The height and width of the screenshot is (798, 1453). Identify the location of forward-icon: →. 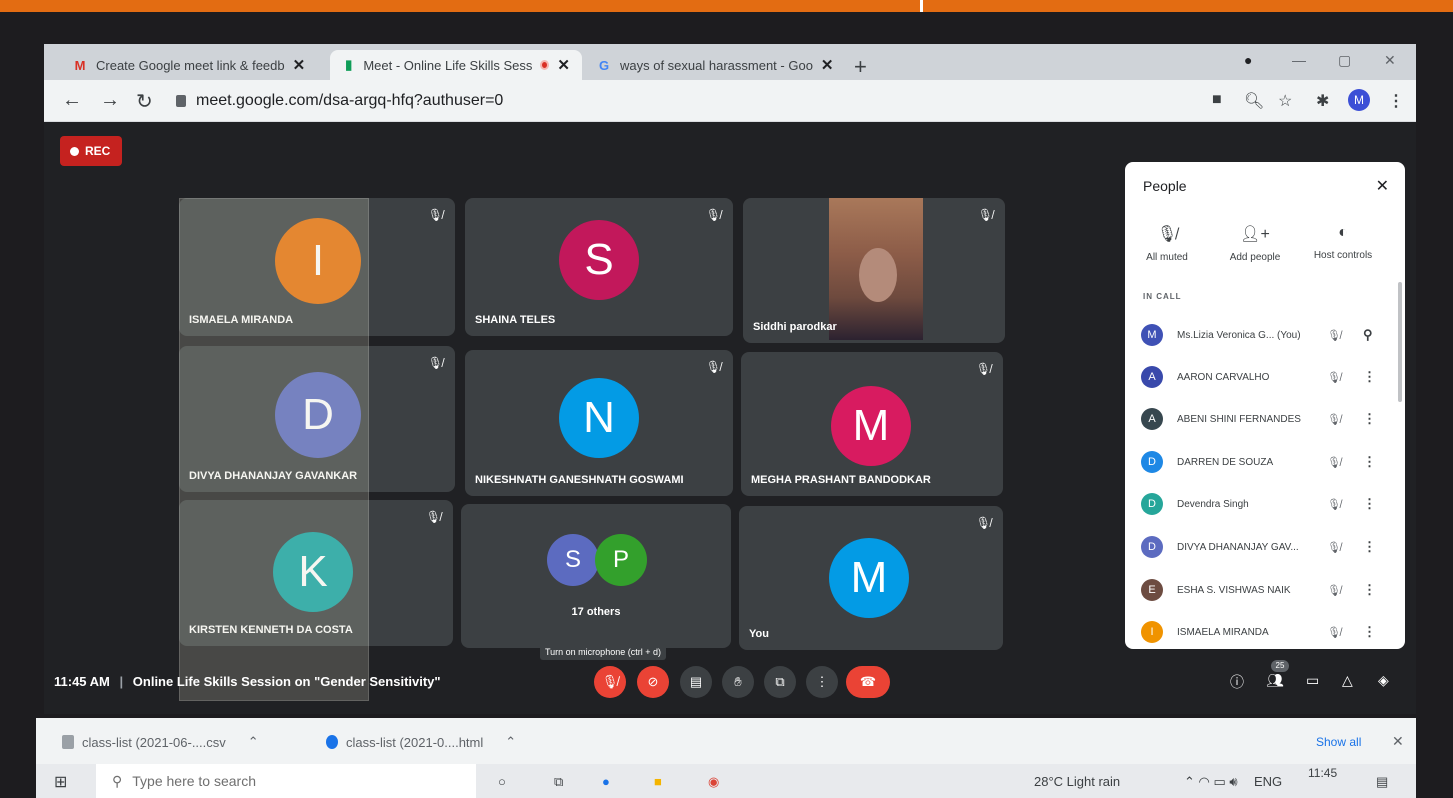
(110, 100).